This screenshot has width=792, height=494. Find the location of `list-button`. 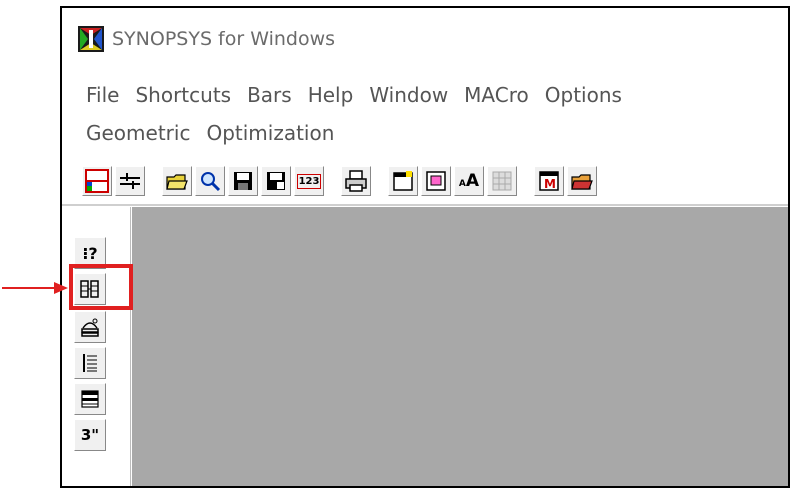

list-button is located at coordinates (90, 363).